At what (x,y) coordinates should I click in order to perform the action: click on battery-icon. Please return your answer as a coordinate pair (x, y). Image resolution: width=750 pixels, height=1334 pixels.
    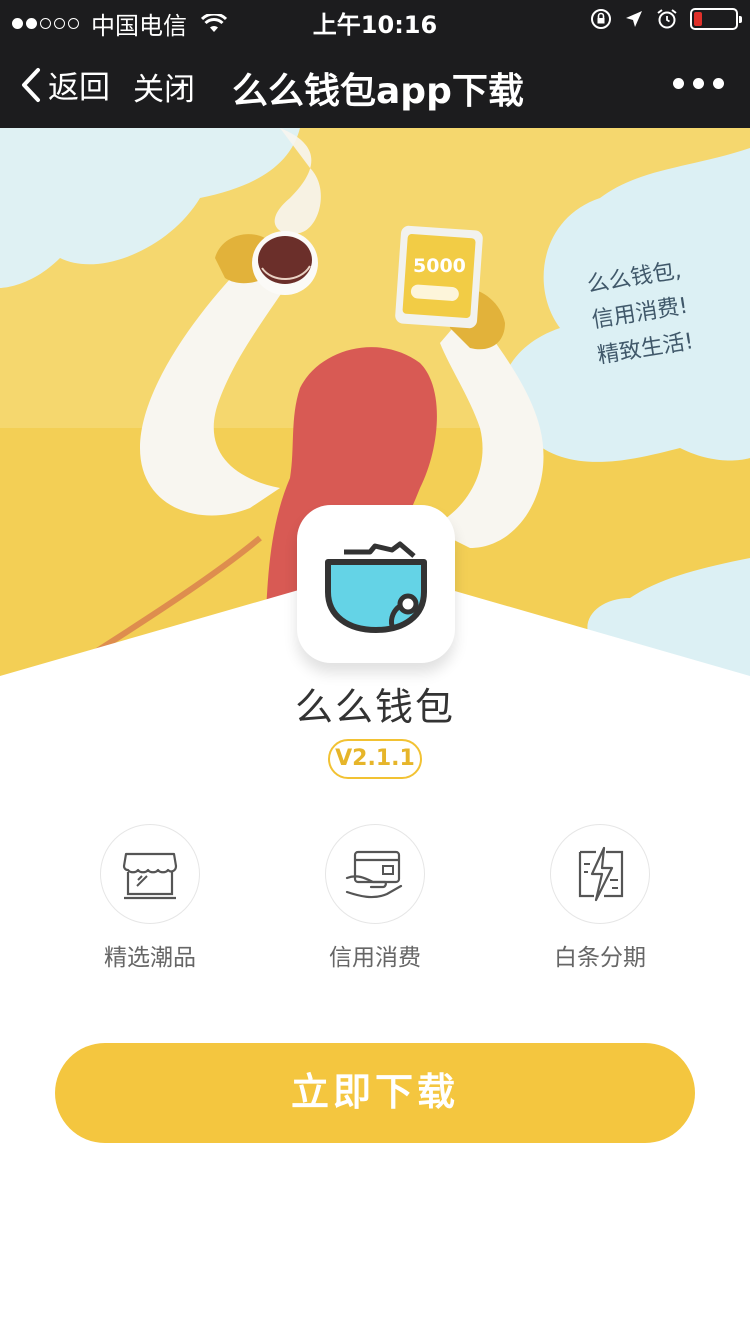
    Looking at the image, I should click on (716, 19).